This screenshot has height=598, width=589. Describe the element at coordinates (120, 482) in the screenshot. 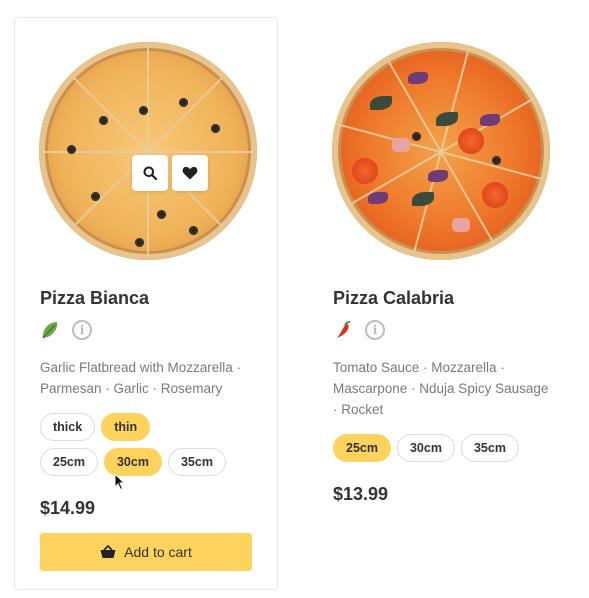

I see `mouse-cursor-icon` at that location.